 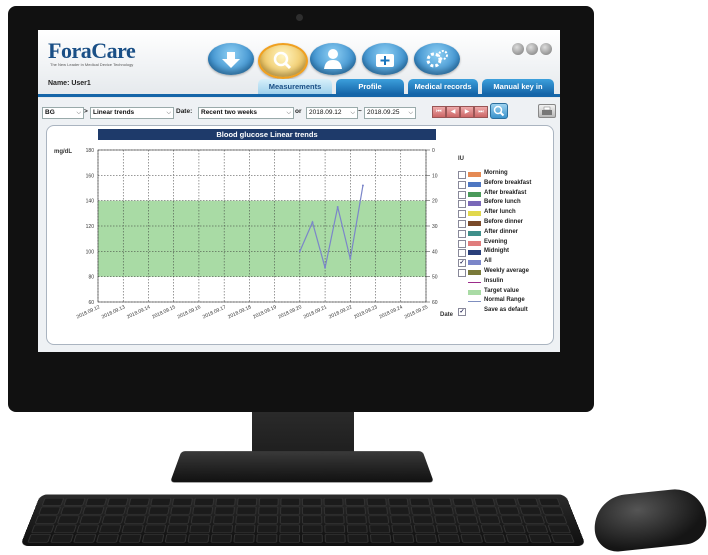 I want to click on x-tick-label: 2018.09.12, so click(x=88, y=312).